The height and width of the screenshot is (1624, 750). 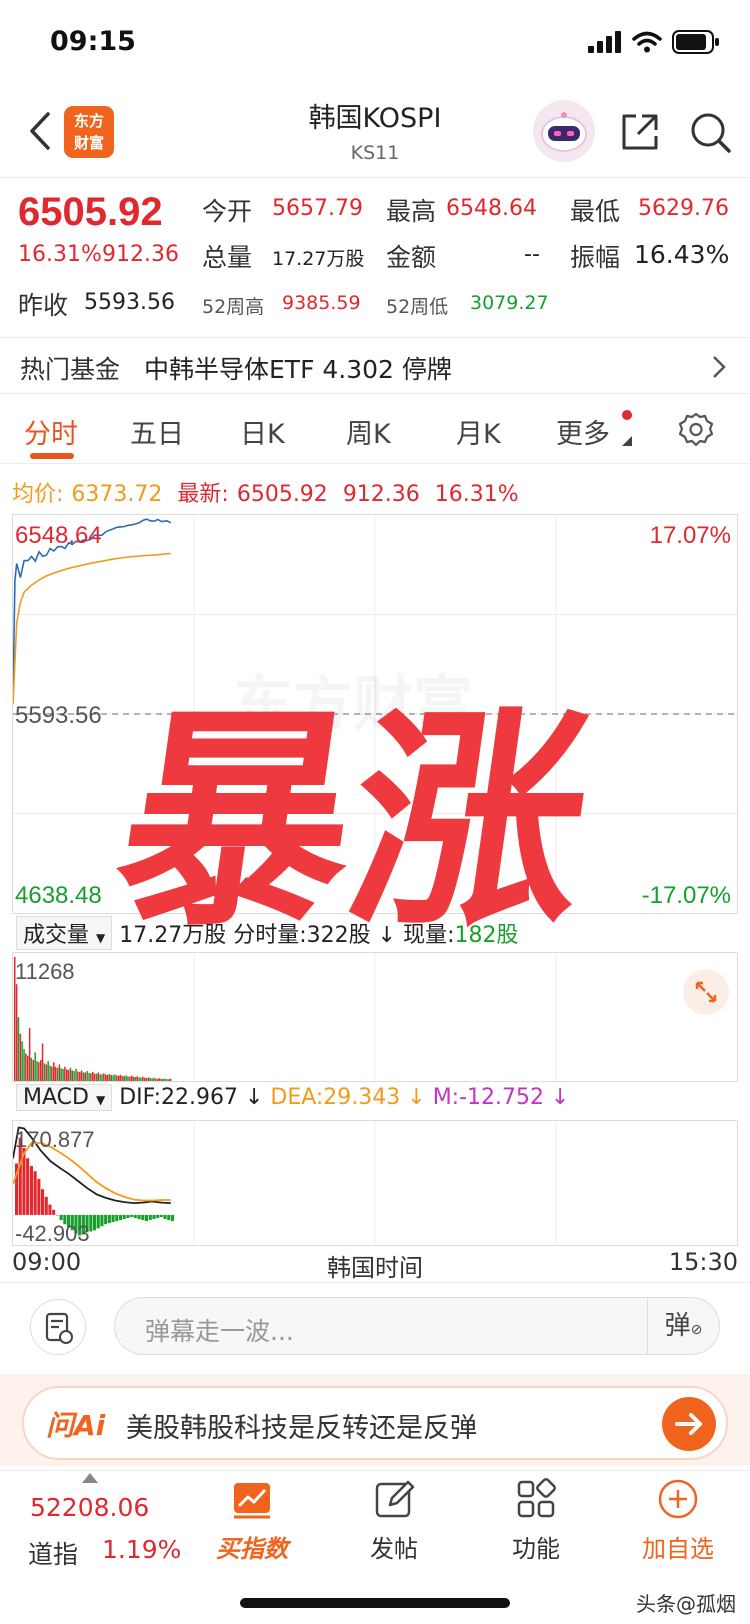 I want to click on search-icon, so click(x=710, y=132).